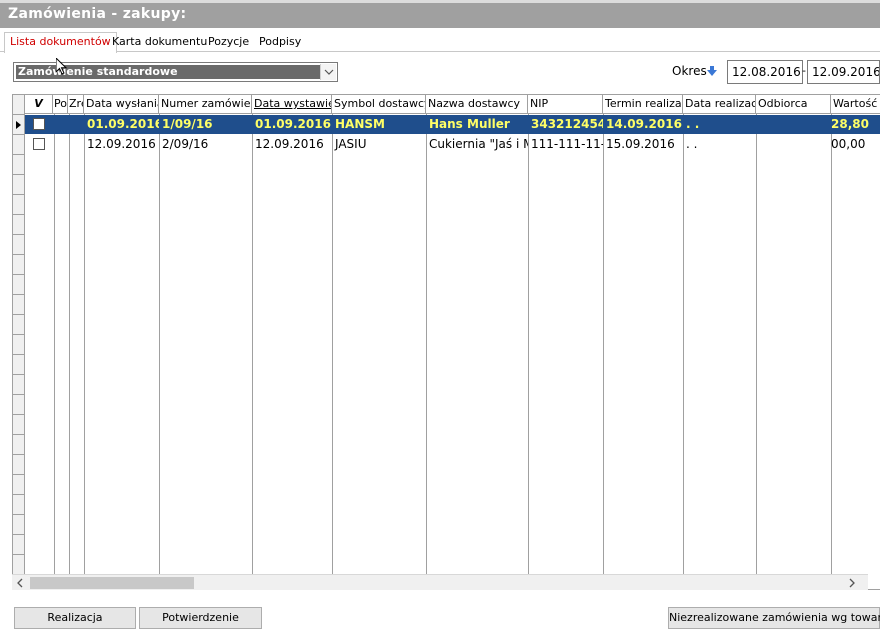 Image resolution: width=880 pixels, height=633 pixels. I want to click on cell-nip: 343212454, so click(567, 124).